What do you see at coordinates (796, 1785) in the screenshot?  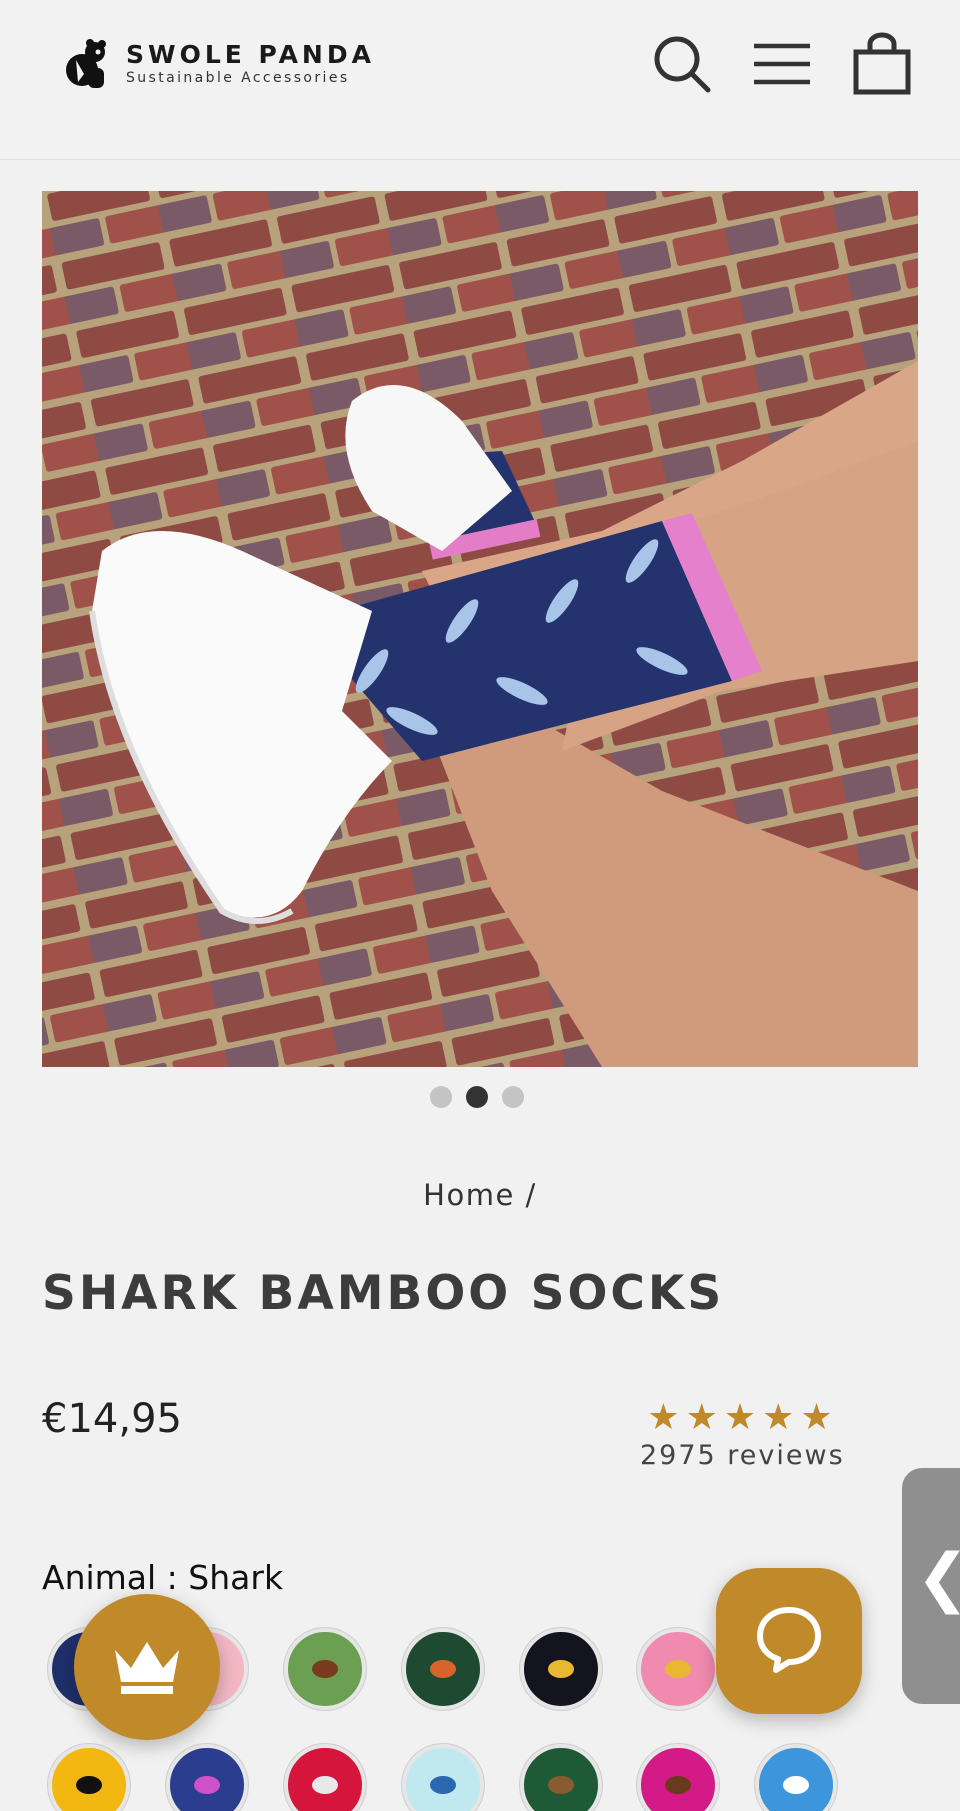 I see `polar-bear-motif-icon` at bounding box center [796, 1785].